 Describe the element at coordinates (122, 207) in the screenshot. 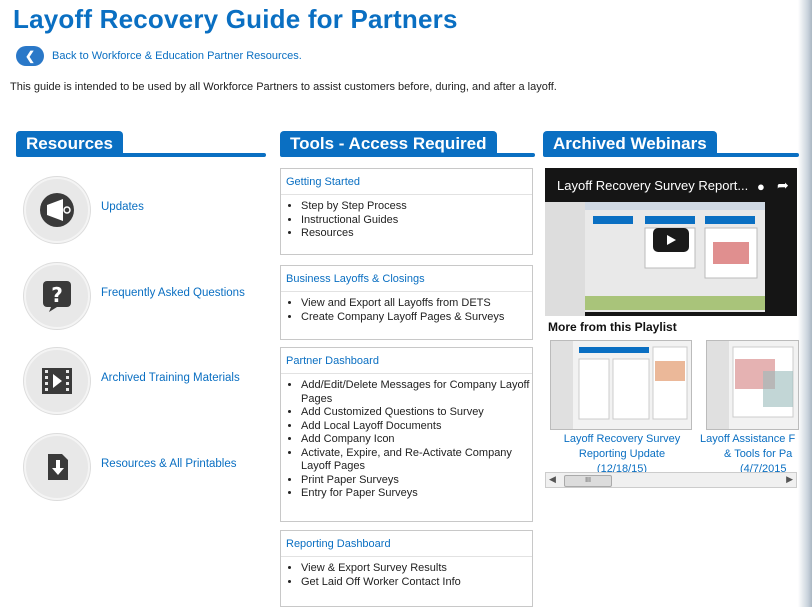

I see `resource-label: Updates` at that location.